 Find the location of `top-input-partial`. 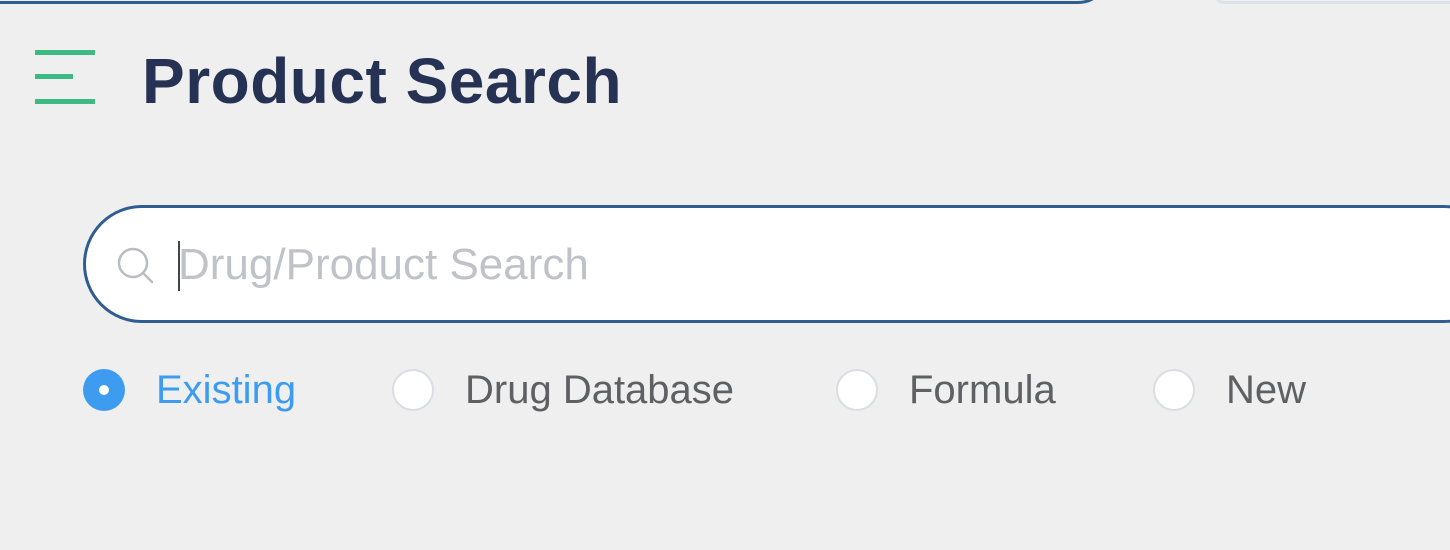

top-input-partial is located at coordinates (555, 2).